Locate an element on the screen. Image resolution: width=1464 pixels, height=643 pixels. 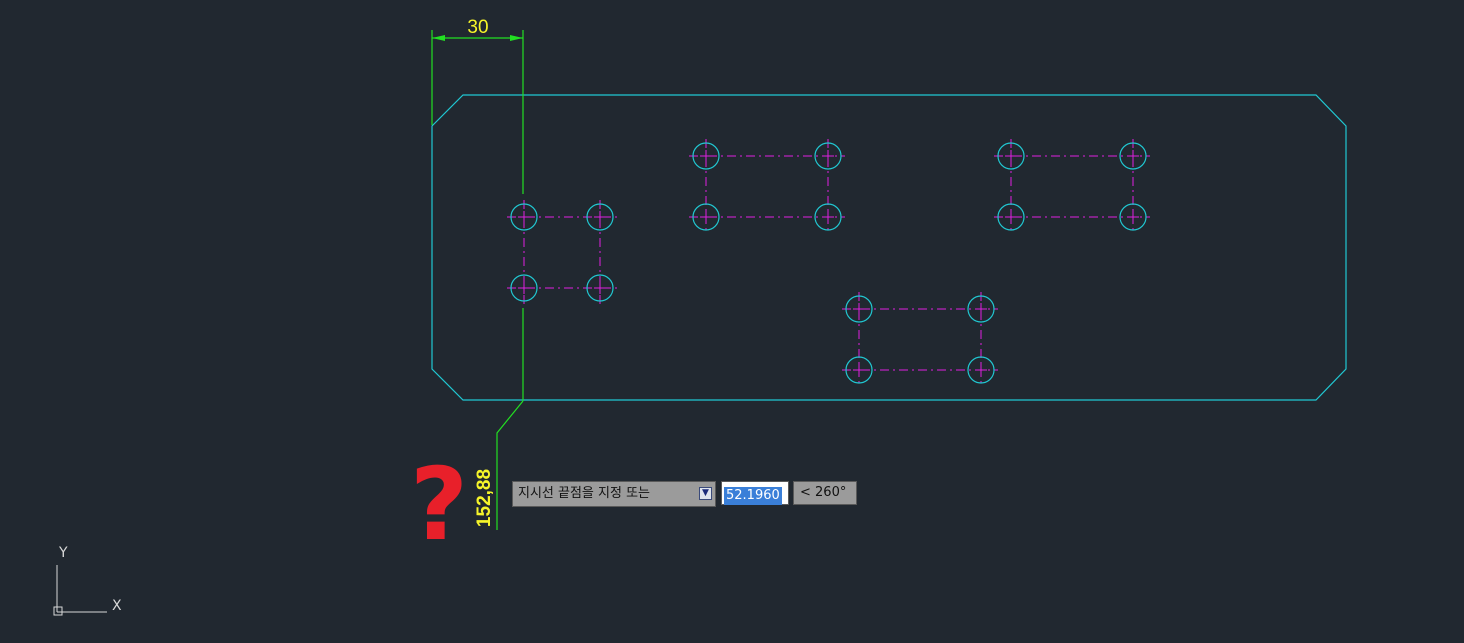
angle-input-value: < 260° is located at coordinates (823, 492).